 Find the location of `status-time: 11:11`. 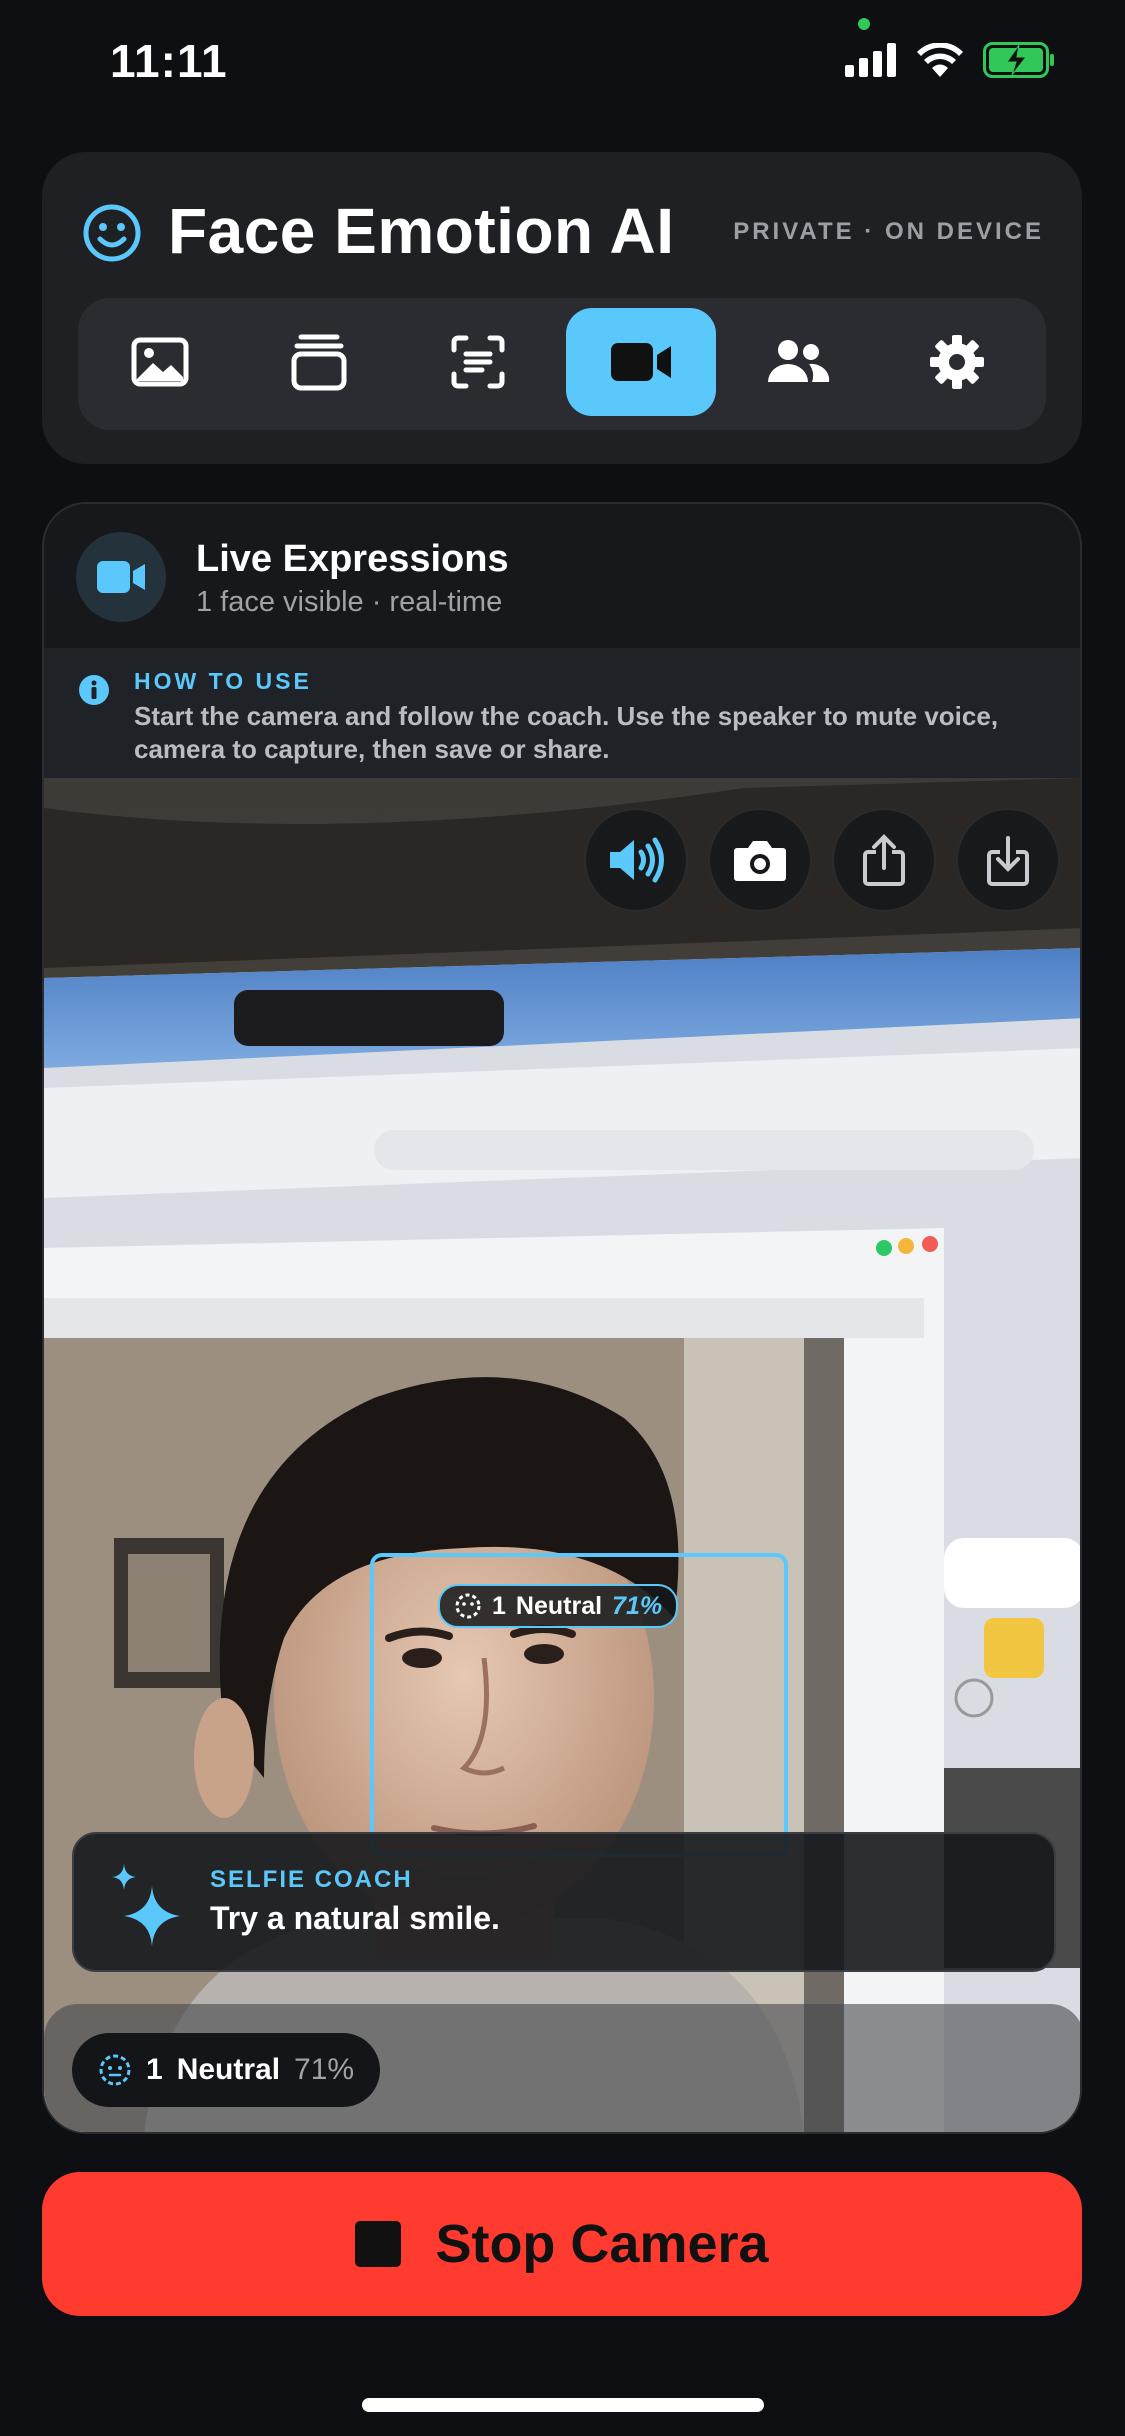

status-time: 11:11 is located at coordinates (169, 61).